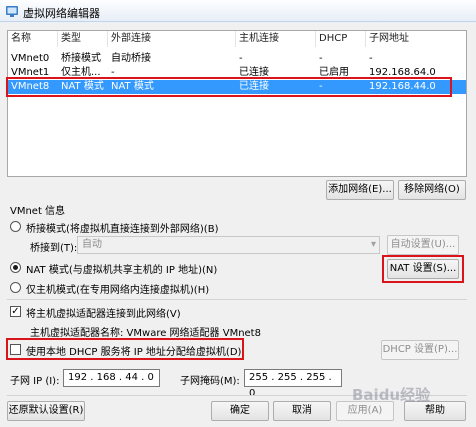 This screenshot has height=427, width=476. What do you see at coordinates (237, 299) in the screenshot?
I see `divider` at bounding box center [237, 299].